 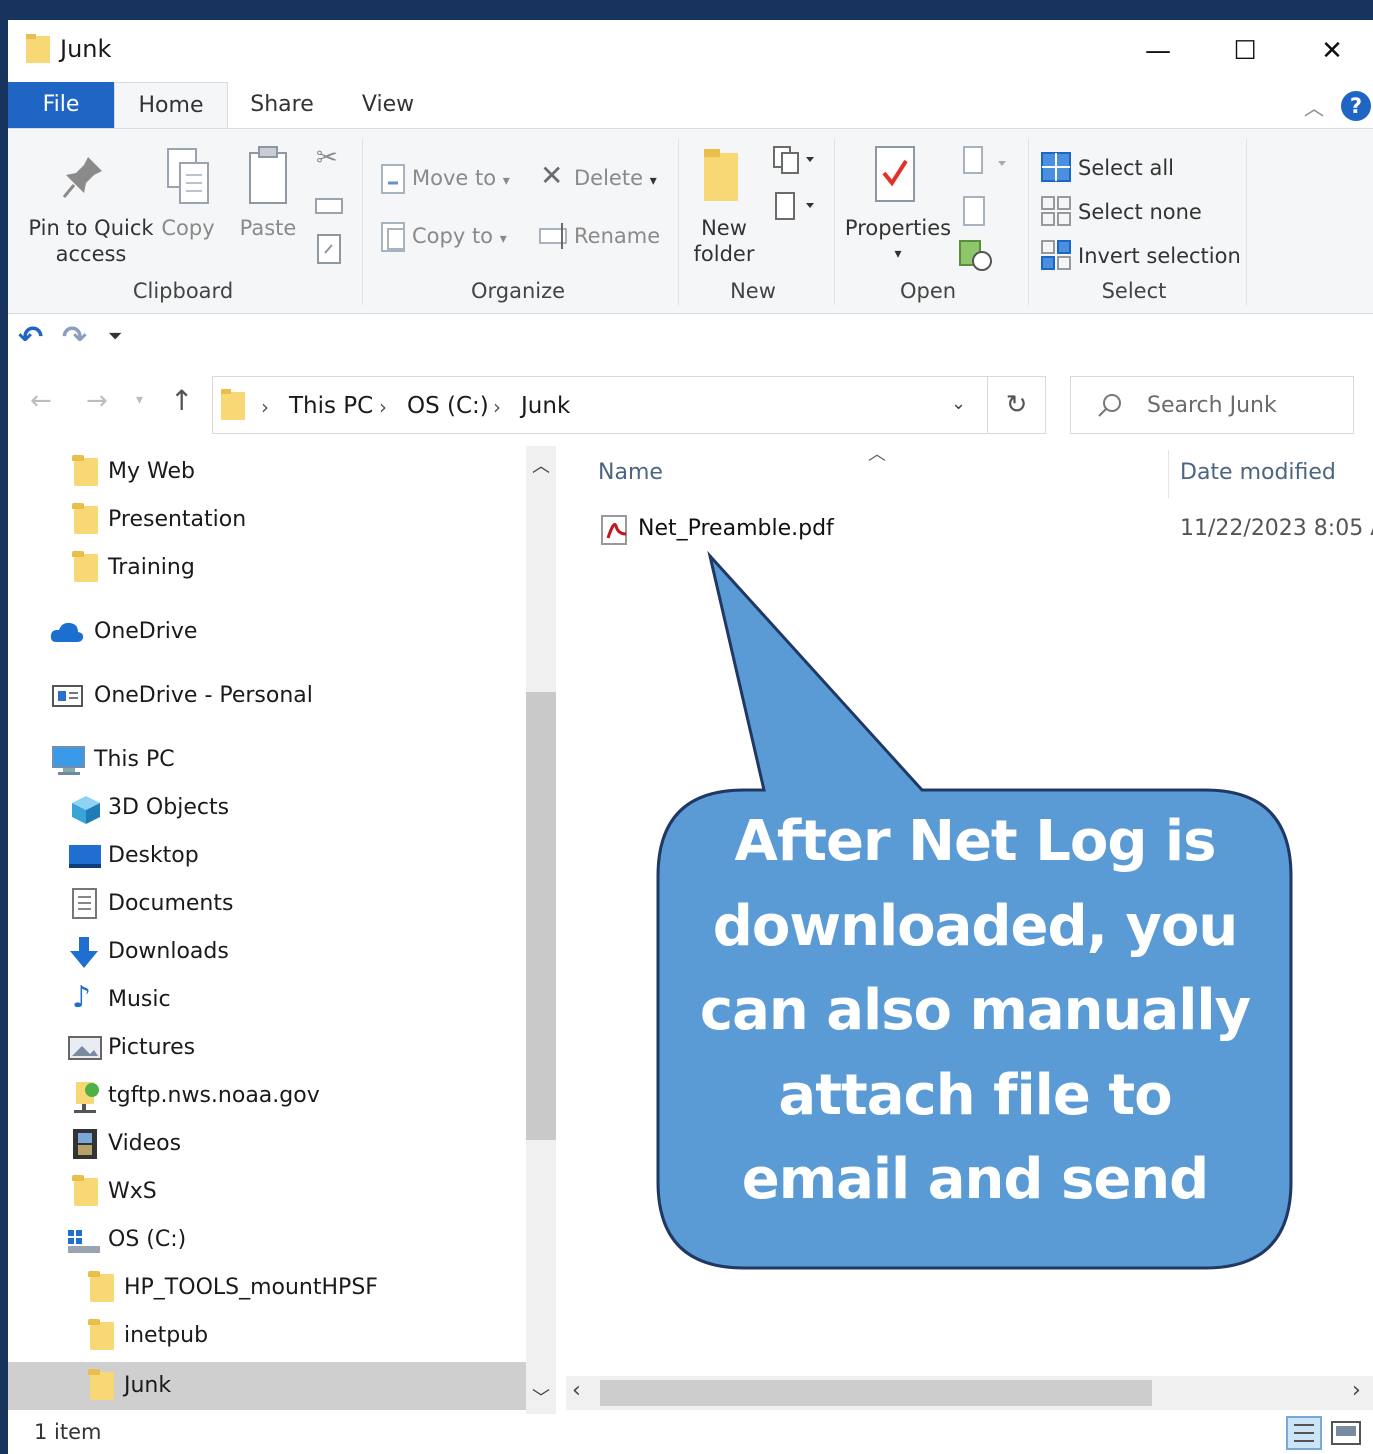 What do you see at coordinates (975, 1010) in the screenshot?
I see `callout-line-3: can also manually` at bounding box center [975, 1010].